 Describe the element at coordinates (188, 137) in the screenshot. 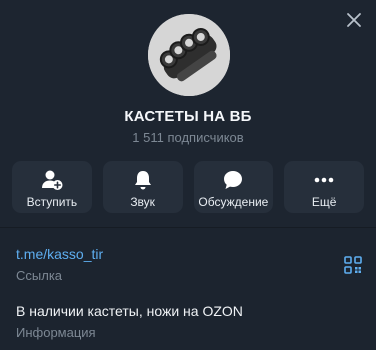

I see `subscriber-count: 1 511 подписчиков` at that location.